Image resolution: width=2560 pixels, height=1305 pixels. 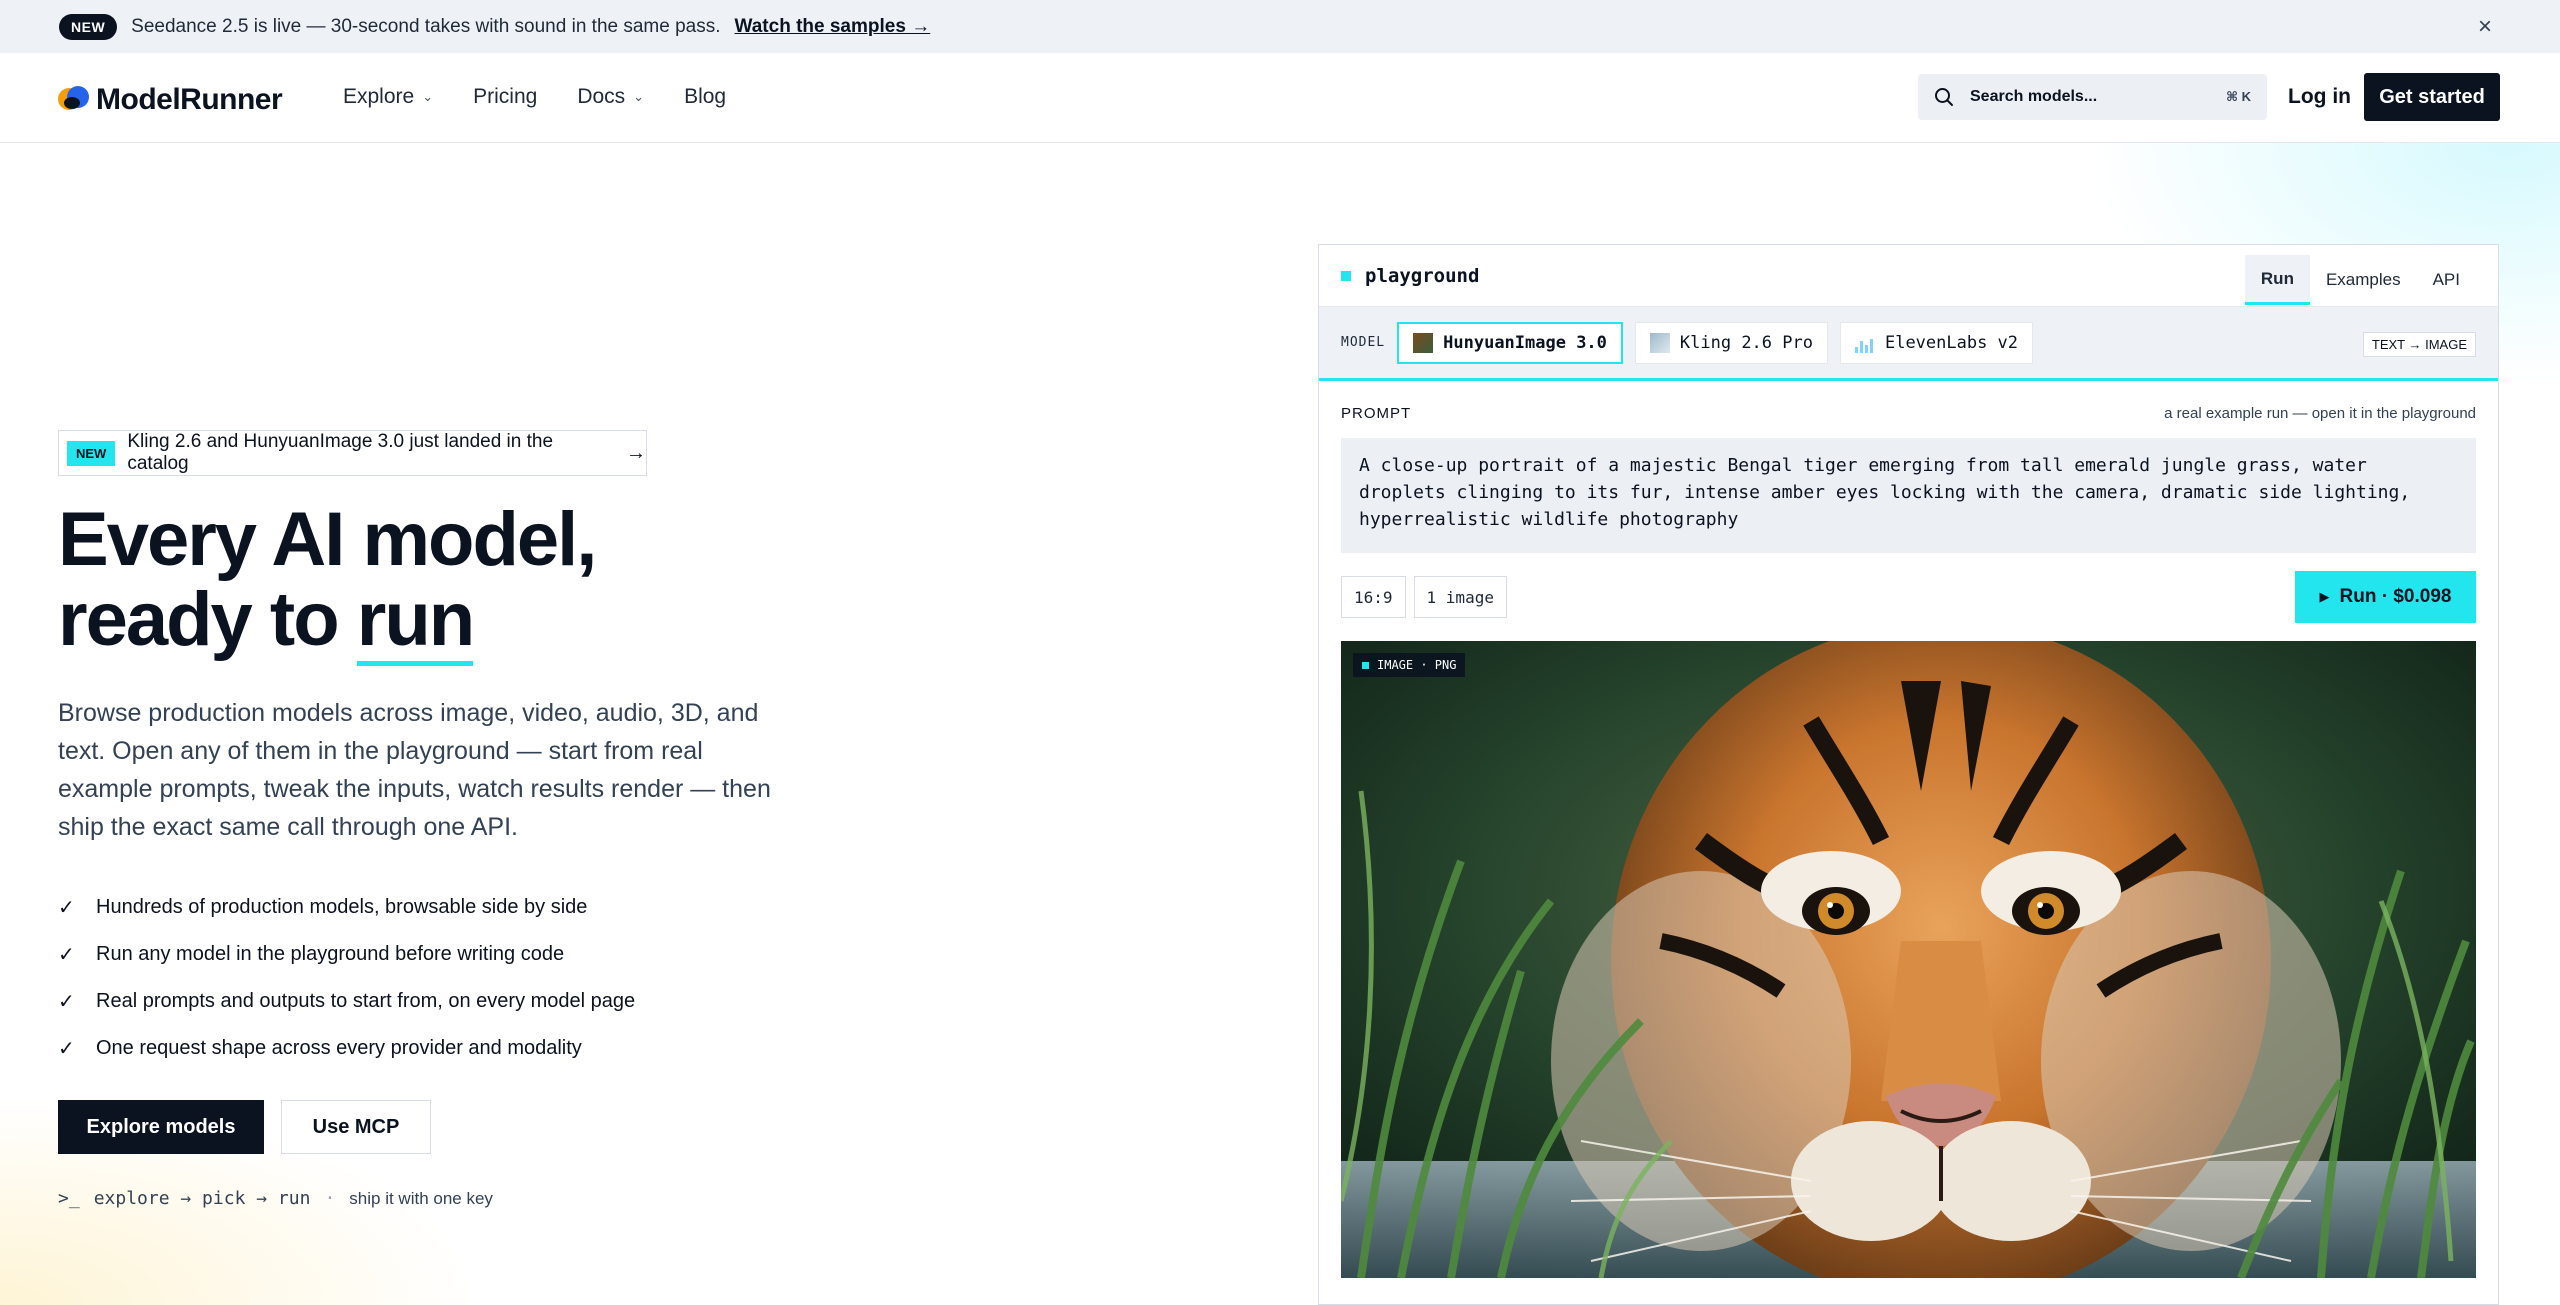 I want to click on nav-blog-label: Blog, so click(x=705, y=96).